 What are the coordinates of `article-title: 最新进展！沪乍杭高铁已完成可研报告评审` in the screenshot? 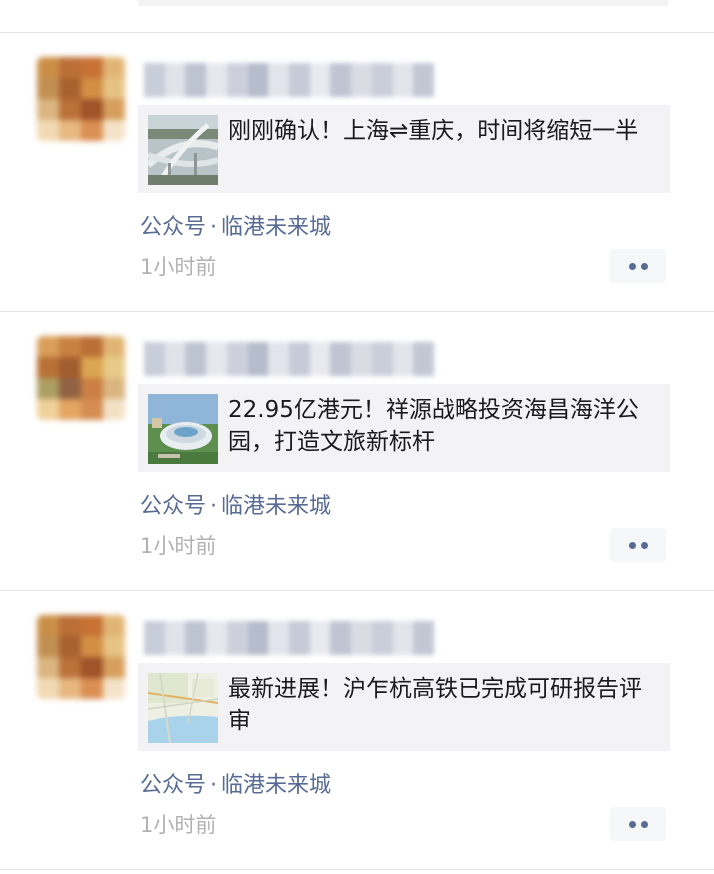 It's located at (435, 705).